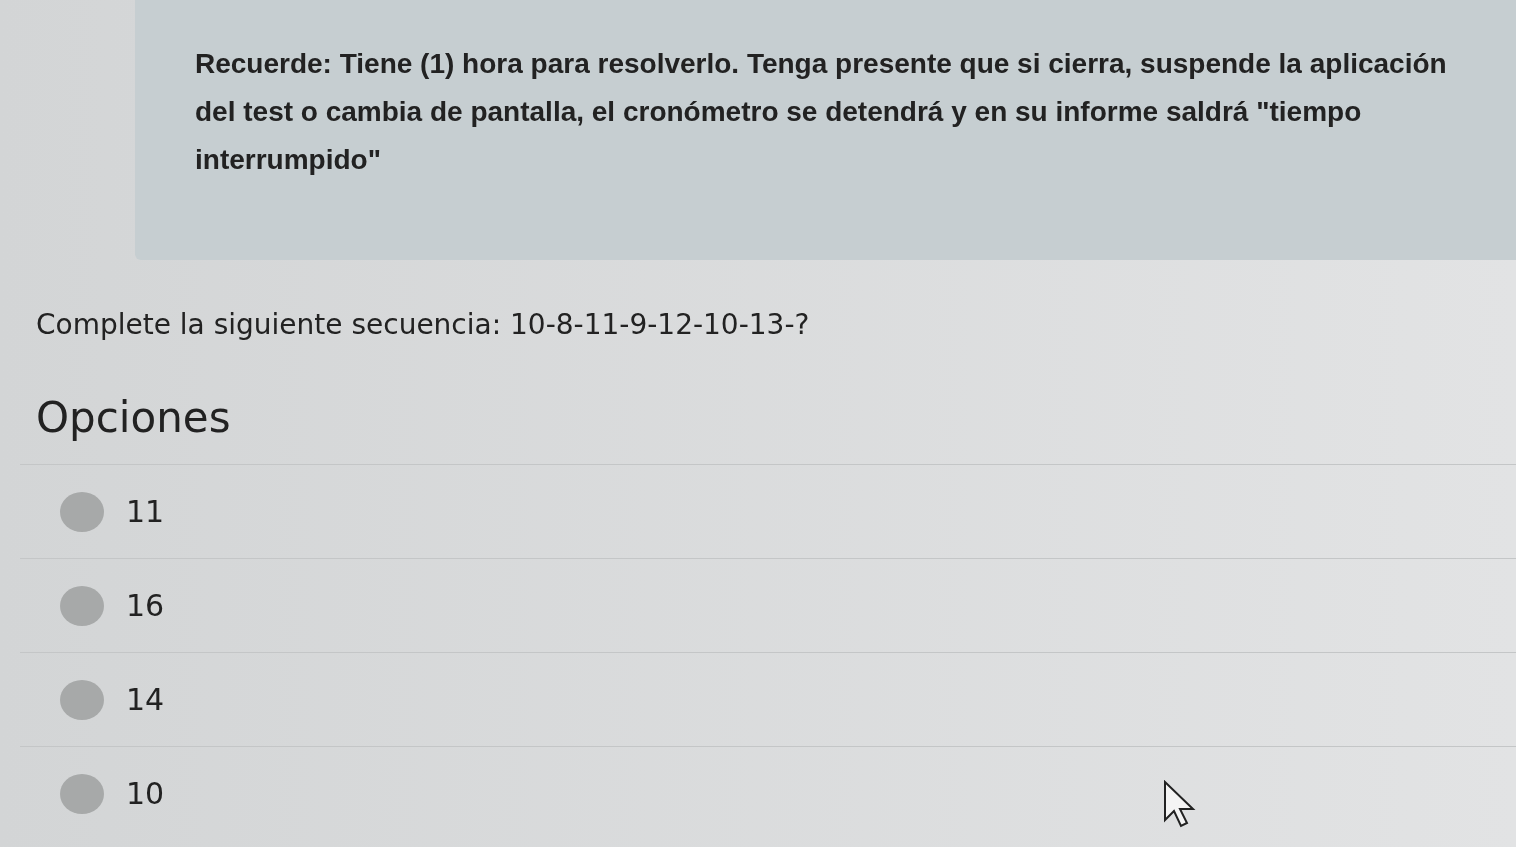  I want to click on cursor-icon, so click(1180, 804).